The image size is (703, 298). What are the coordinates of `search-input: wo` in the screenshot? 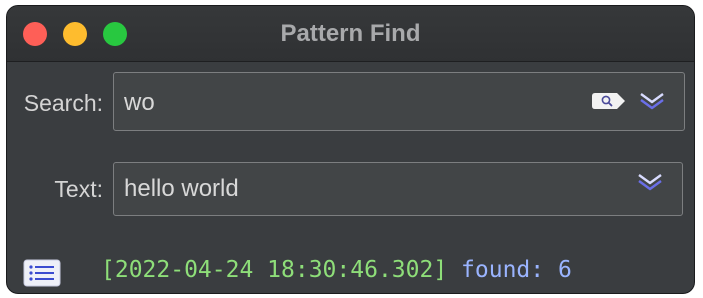 It's located at (139, 103).